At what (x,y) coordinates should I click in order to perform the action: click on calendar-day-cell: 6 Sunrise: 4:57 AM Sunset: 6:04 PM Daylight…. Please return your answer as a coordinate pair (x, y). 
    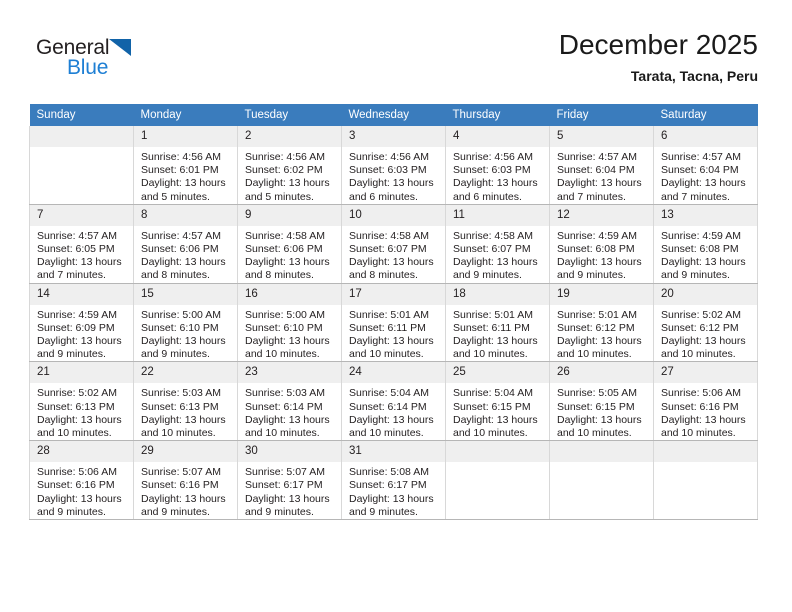
    Looking at the image, I should click on (705, 165).